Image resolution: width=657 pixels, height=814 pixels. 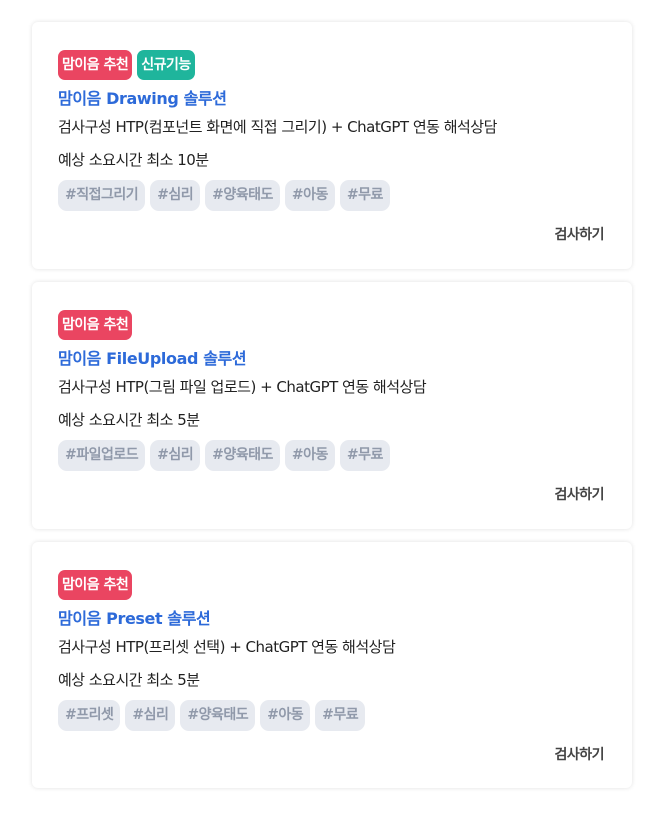 I want to click on card-title: 맘이음 Preset 솔루션, so click(x=134, y=618).